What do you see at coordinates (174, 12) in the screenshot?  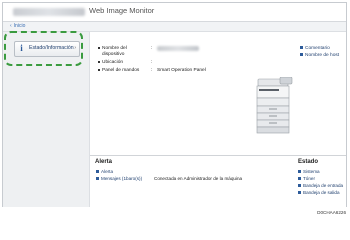 I see `header-bar: Web Image Monitor` at bounding box center [174, 12].